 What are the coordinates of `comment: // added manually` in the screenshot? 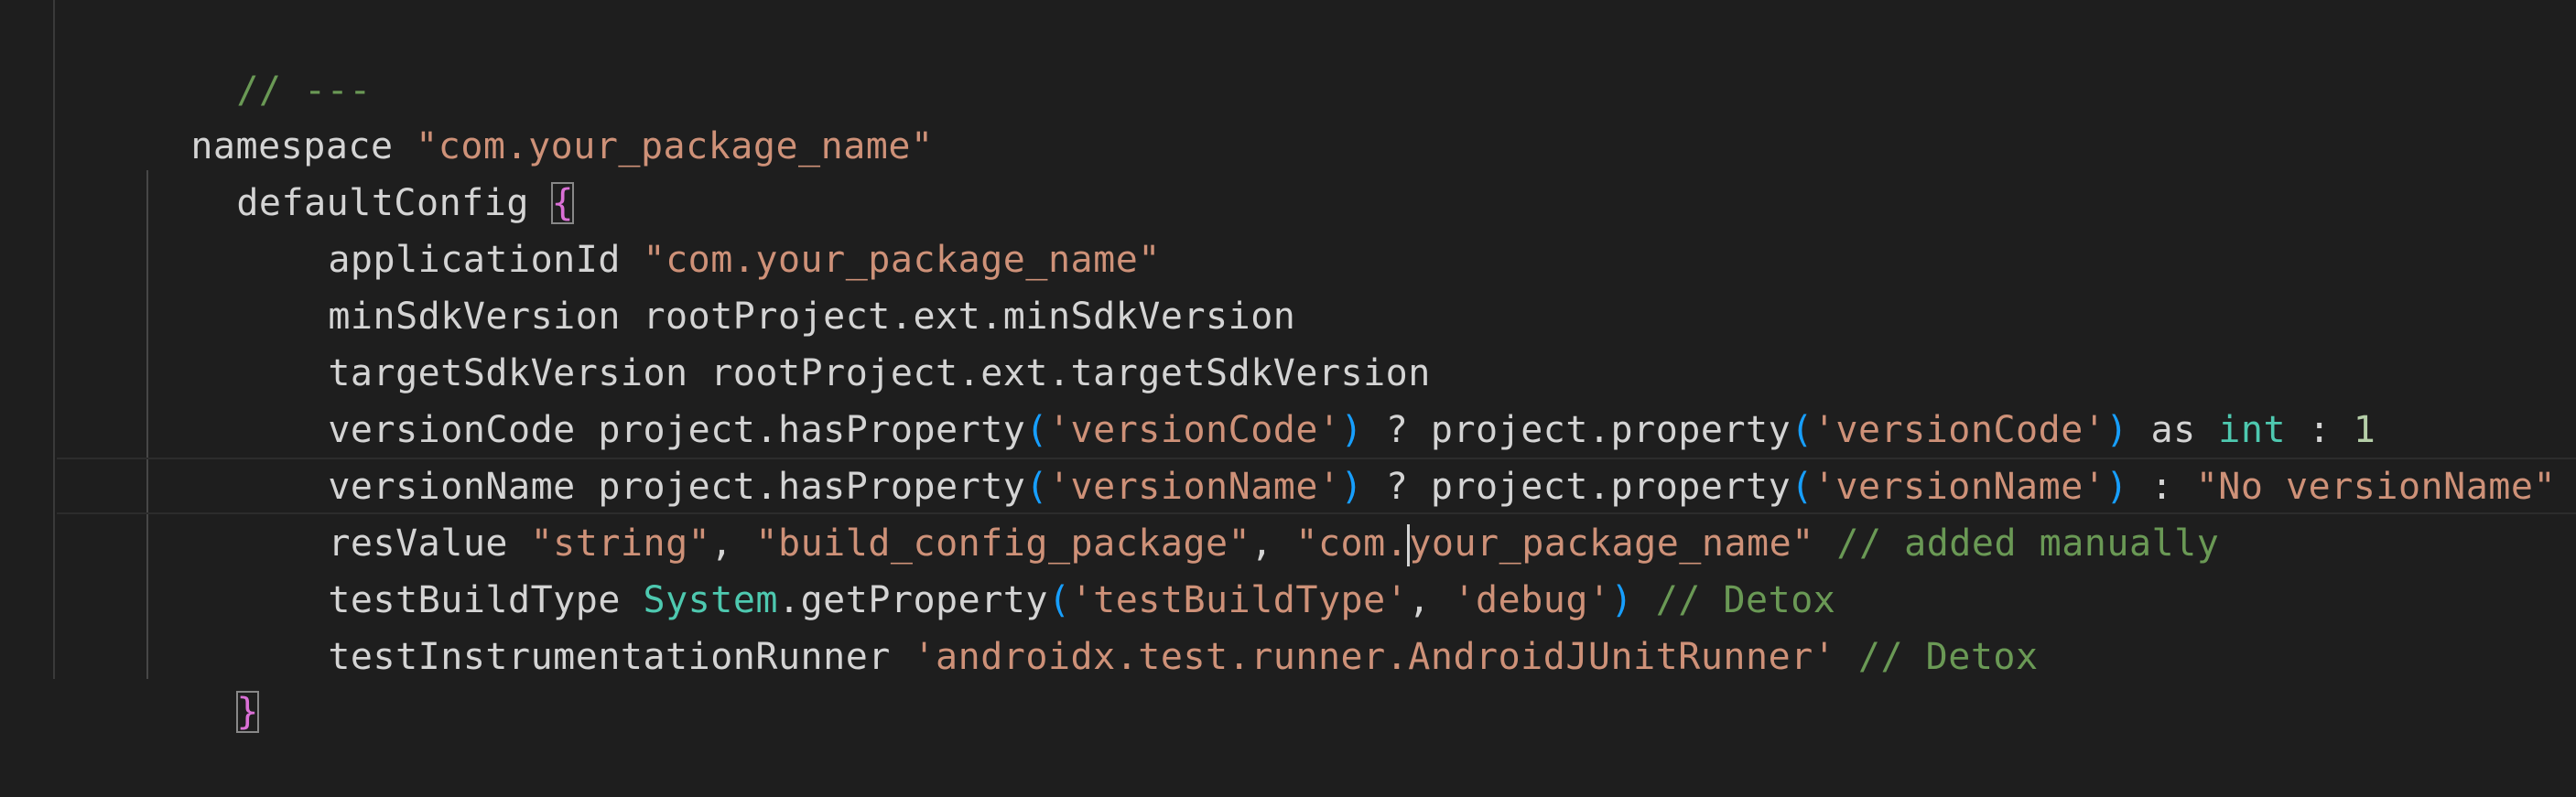 It's located at (2017, 543).